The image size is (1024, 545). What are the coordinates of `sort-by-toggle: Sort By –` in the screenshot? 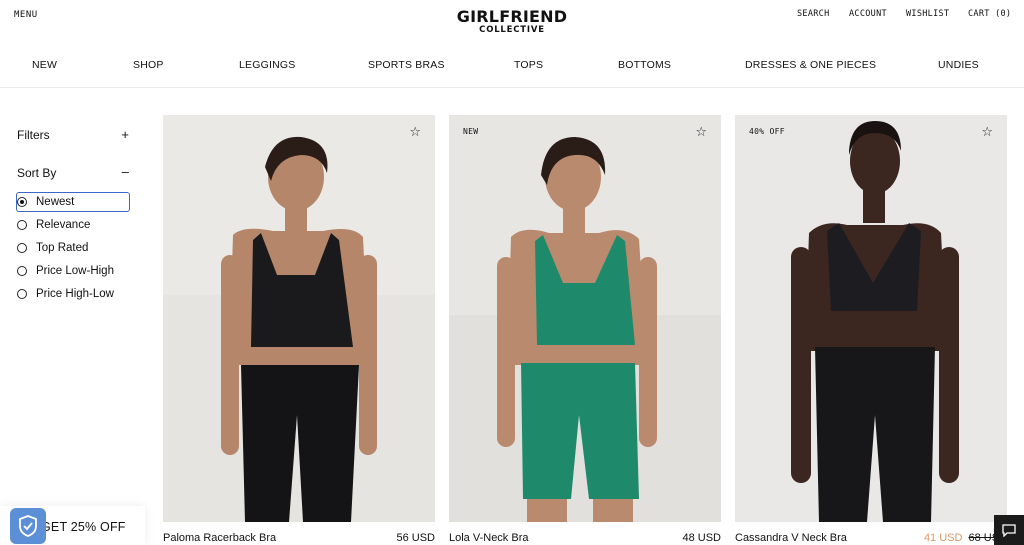 It's located at (73, 172).